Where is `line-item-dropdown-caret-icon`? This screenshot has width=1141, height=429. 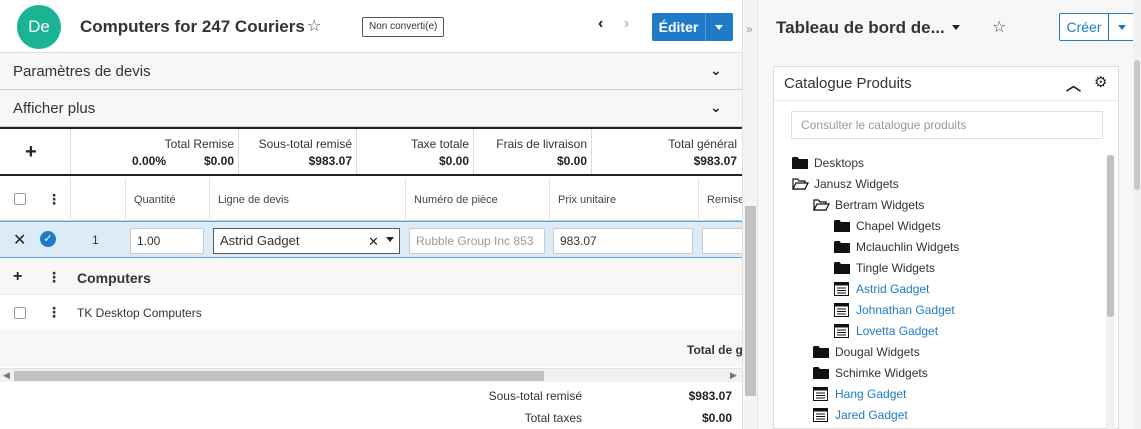 line-item-dropdown-caret-icon is located at coordinates (390, 239).